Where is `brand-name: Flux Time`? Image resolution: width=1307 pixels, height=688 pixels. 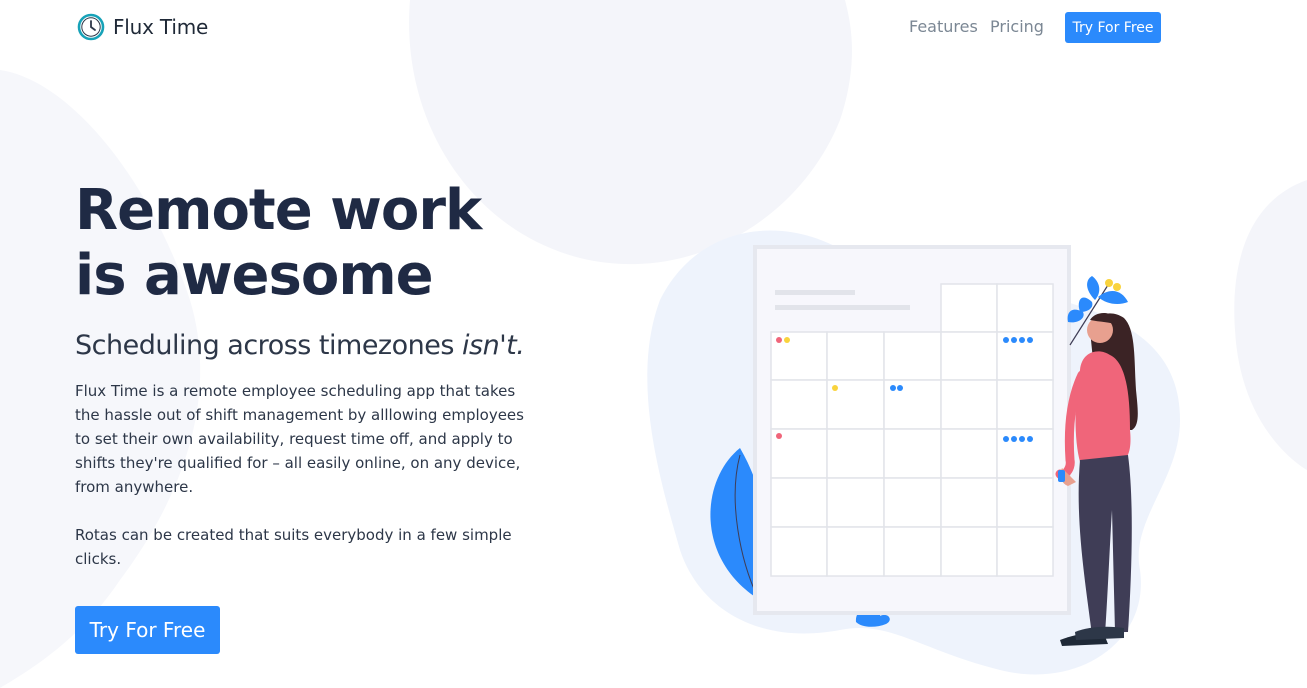
brand-name: Flux Time is located at coordinates (161, 27).